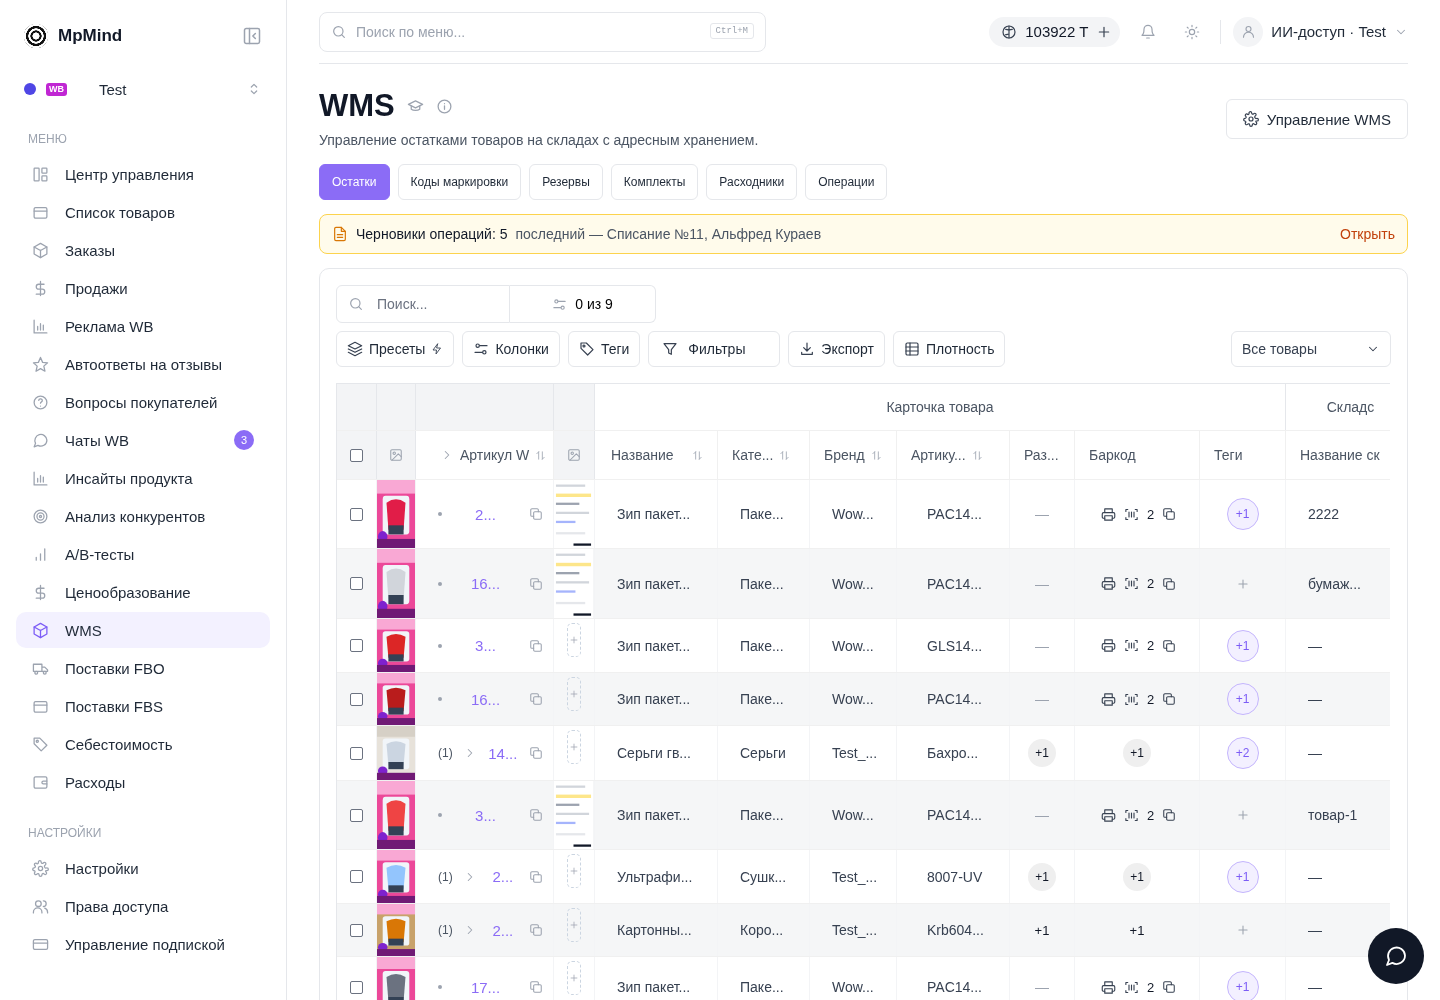  Describe the element at coordinates (949, 349) in the screenshot. I see `toolbar-button: Плотность` at that location.